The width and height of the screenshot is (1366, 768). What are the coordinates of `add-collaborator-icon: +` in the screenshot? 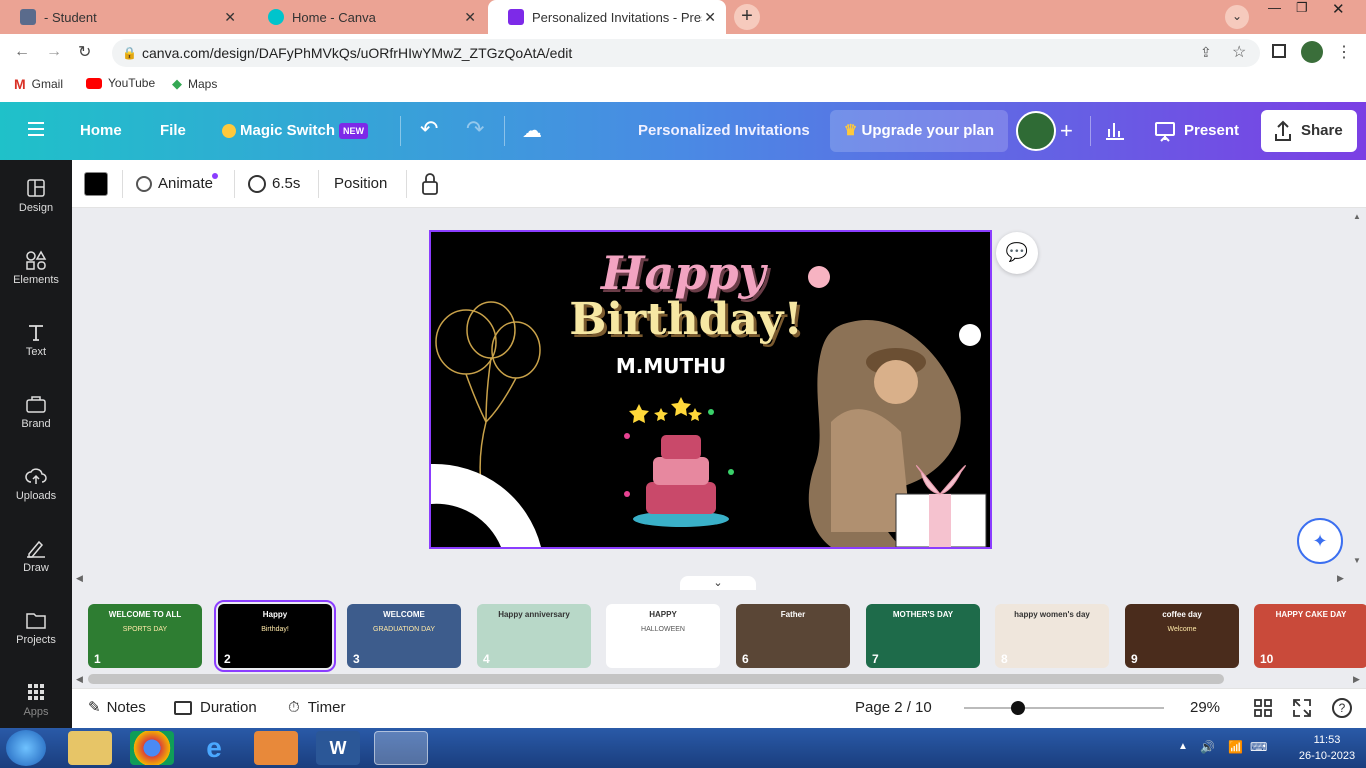 It's located at (1066, 131).